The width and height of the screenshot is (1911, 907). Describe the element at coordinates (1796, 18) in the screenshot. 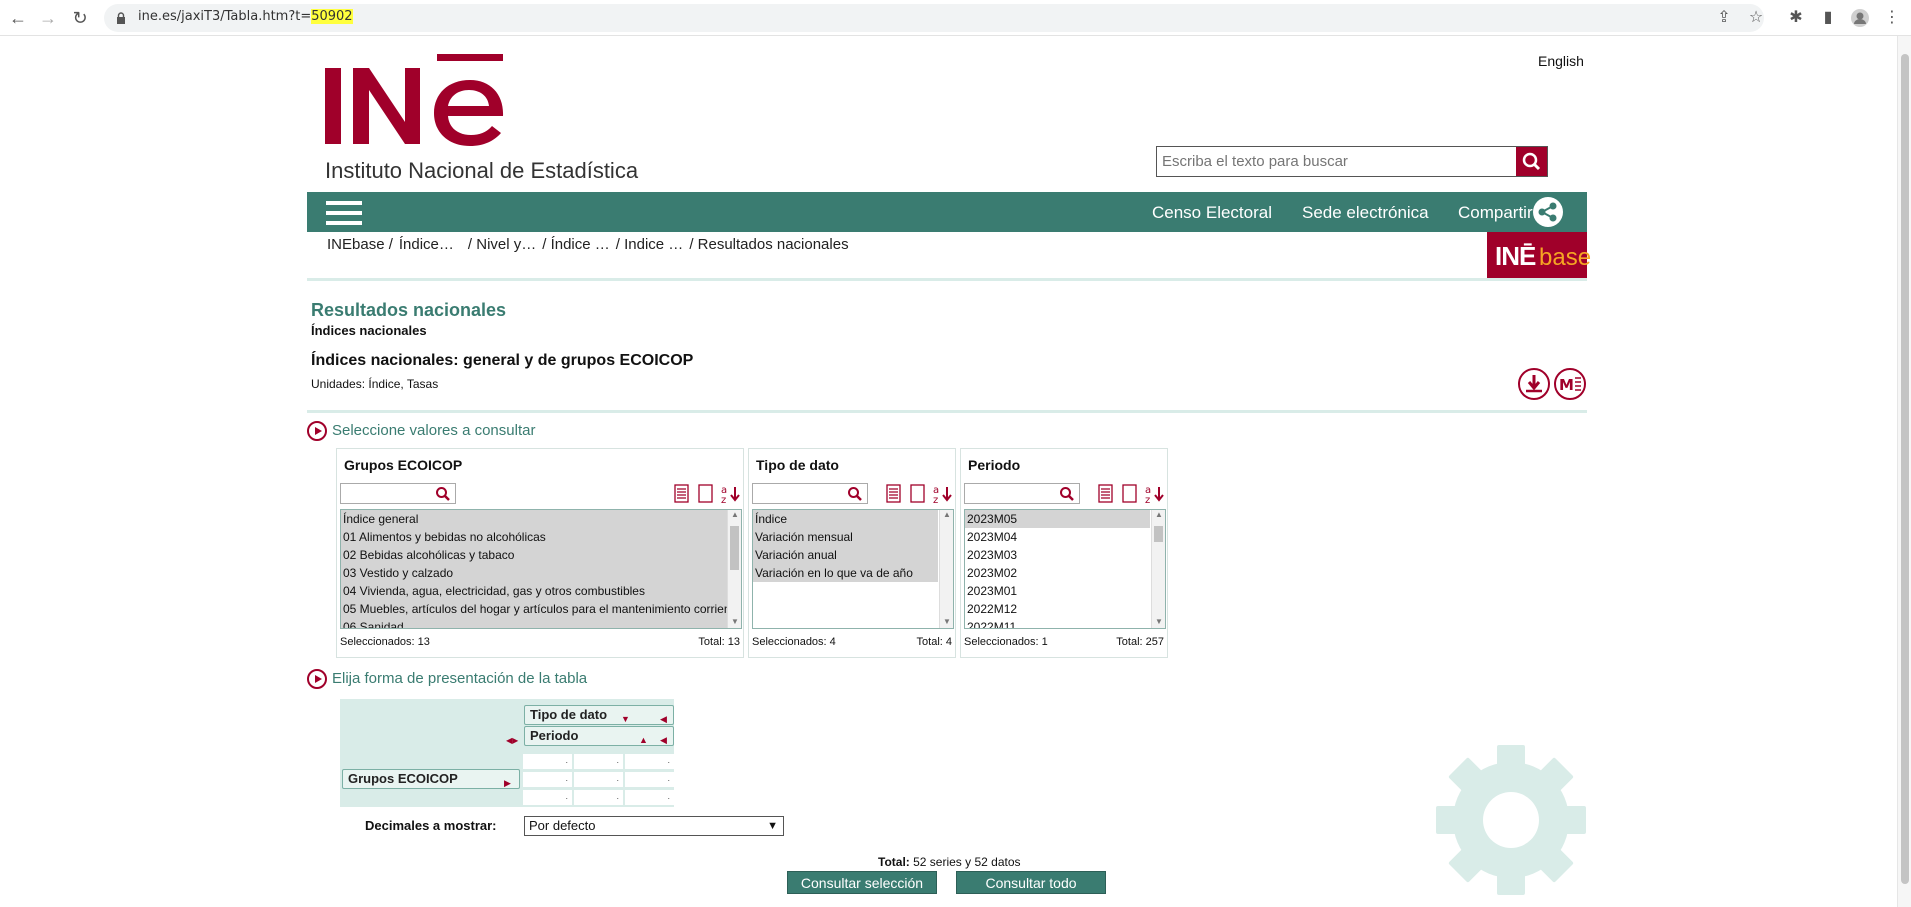

I see `extensions-icon: ✱` at that location.